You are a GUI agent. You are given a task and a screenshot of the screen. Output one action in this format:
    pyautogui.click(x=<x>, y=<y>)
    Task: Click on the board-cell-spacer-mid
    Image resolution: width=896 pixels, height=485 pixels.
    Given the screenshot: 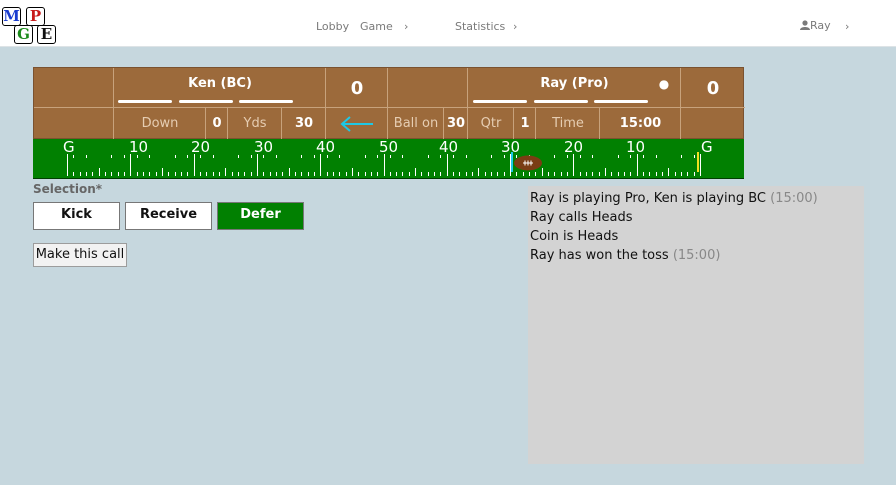 What is the action you would take?
    pyautogui.click(x=428, y=88)
    